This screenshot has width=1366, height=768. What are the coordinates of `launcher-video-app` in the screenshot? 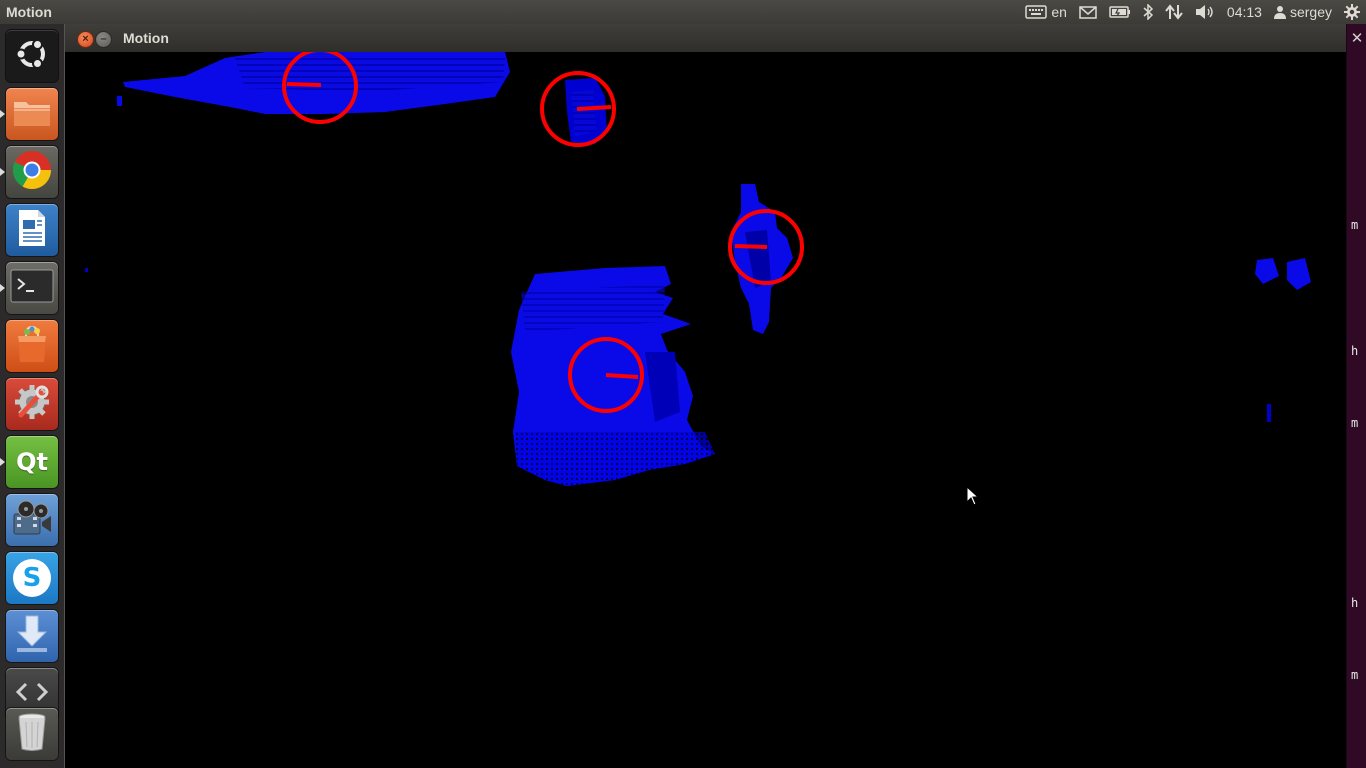 It's located at (32, 520).